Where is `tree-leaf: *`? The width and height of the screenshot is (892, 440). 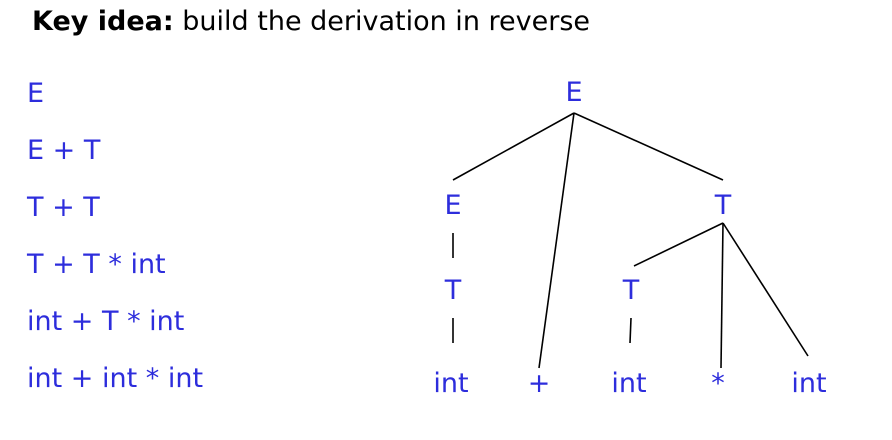
tree-leaf: * is located at coordinates (718, 383).